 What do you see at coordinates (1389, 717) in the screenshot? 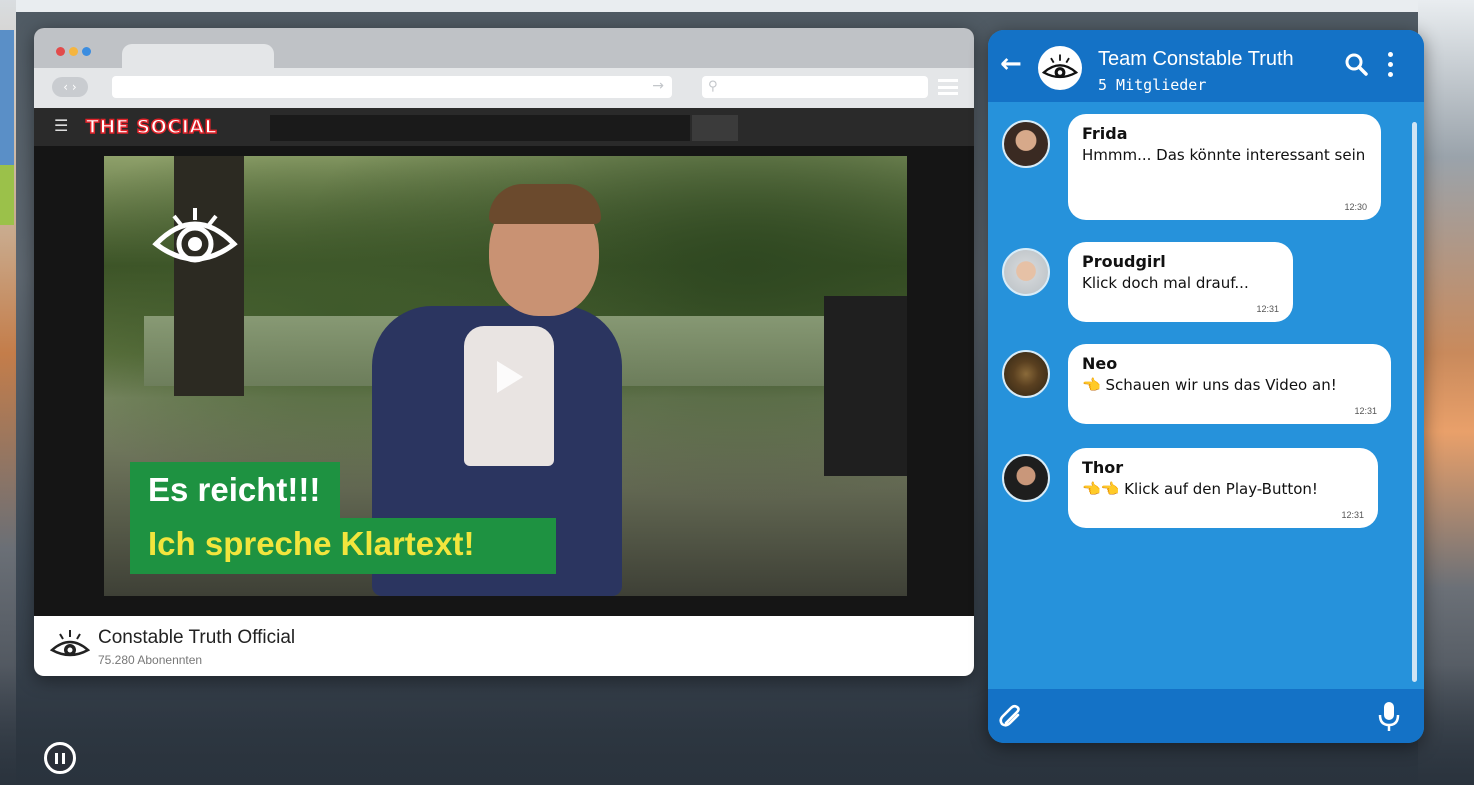
I see `microphone-icon` at bounding box center [1389, 717].